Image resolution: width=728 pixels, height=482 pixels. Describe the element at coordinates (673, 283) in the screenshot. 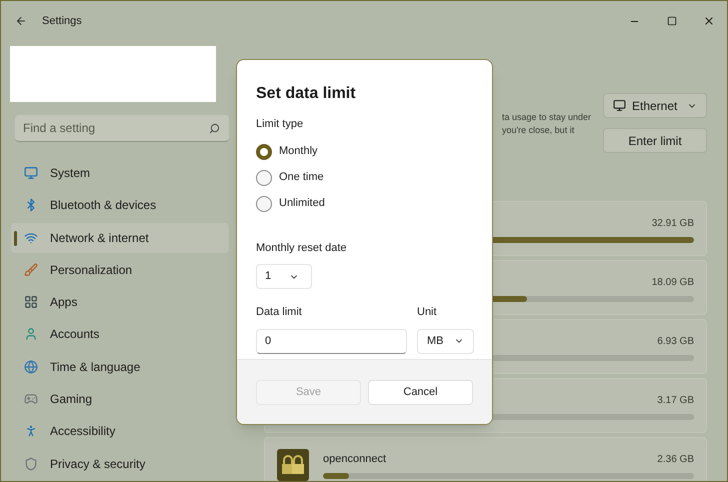

I see `usage-amount: 18.09 GB` at that location.